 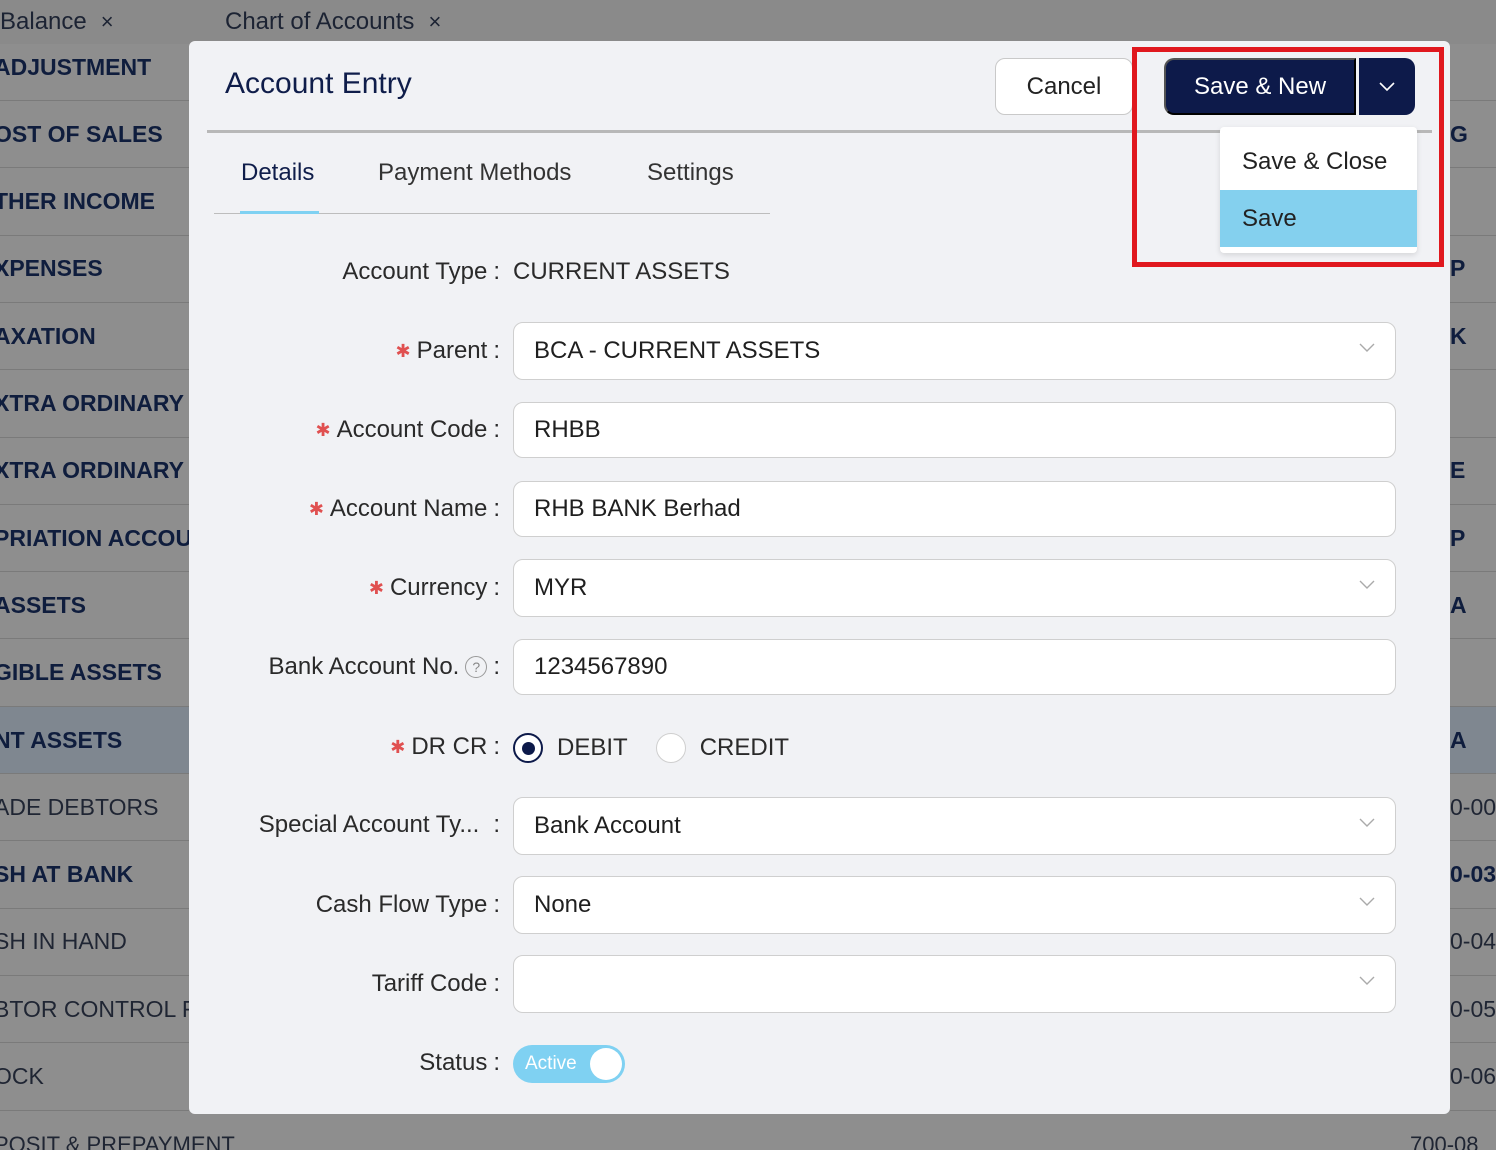 I want to click on list-item-code: 0-06, so click(x=1473, y=1077).